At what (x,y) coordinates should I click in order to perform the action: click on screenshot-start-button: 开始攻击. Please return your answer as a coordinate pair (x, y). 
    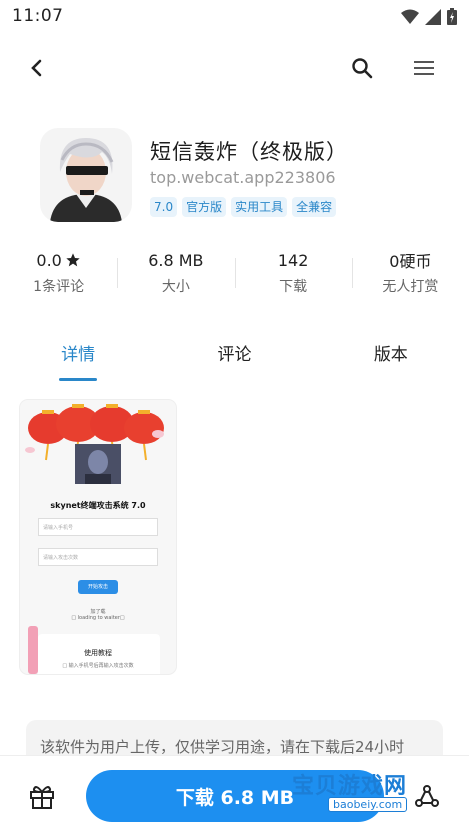
    Looking at the image, I should click on (98, 587).